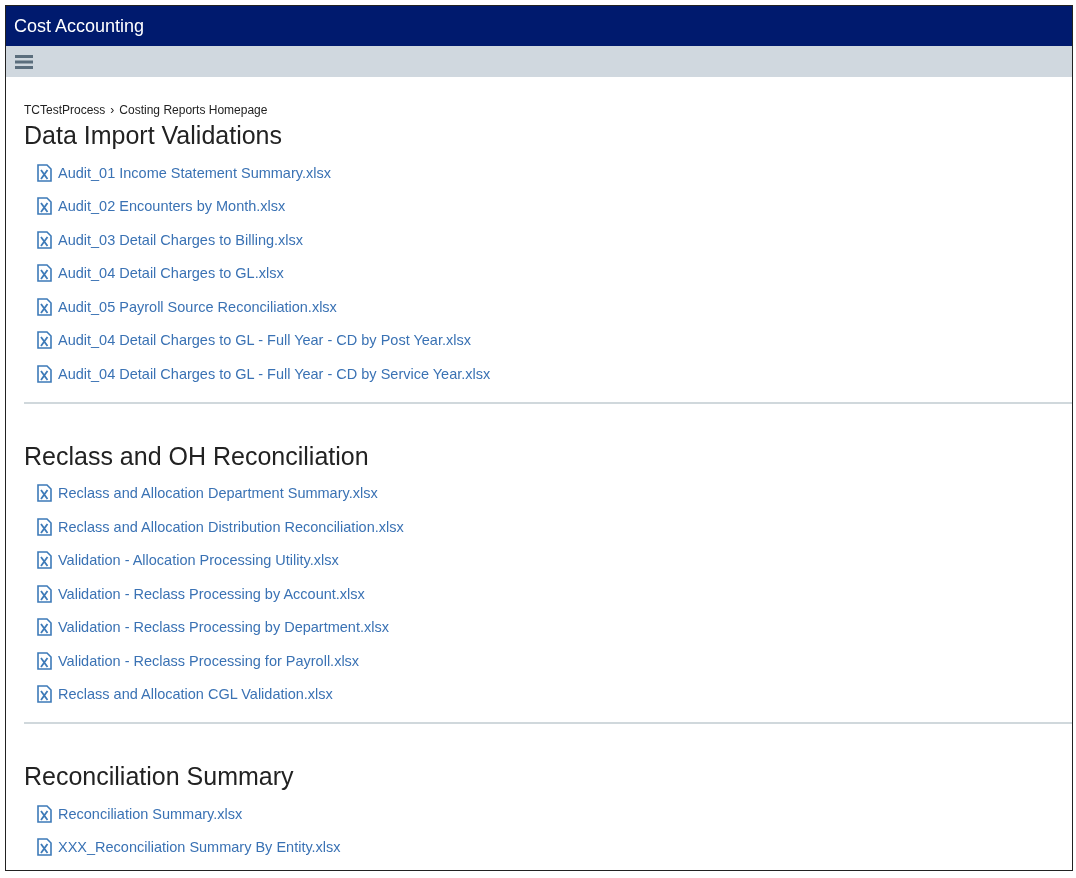 Image resolution: width=1076 pixels, height=878 pixels. Describe the element at coordinates (172, 206) in the screenshot. I see `file-link: Audit_02 Encounters by Month.xlsx` at that location.